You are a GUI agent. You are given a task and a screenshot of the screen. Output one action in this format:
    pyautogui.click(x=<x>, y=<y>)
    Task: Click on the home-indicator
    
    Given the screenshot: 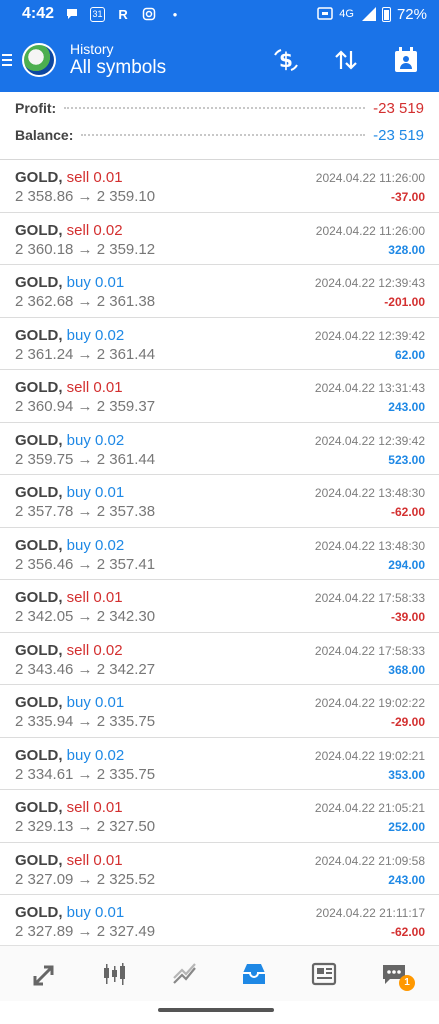 What is the action you would take?
    pyautogui.click(x=216, y=1010)
    